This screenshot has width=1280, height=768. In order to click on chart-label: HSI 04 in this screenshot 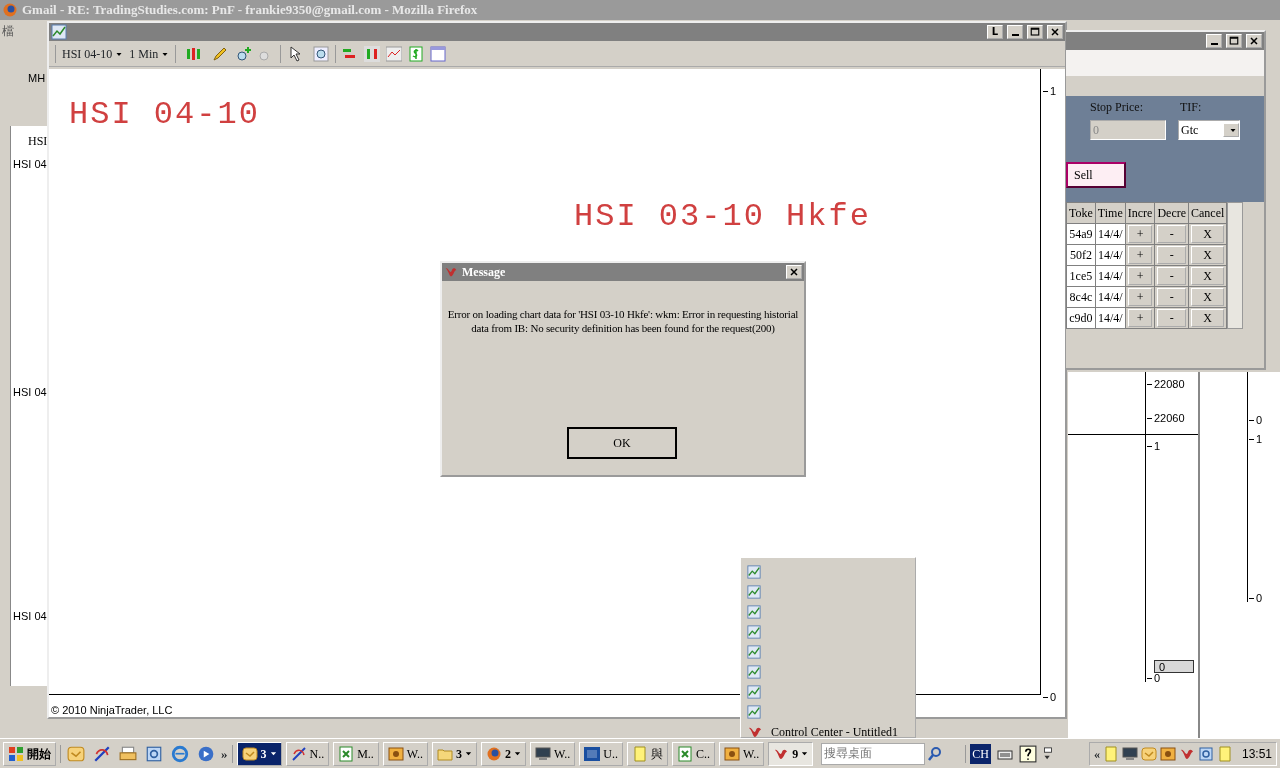, I will do `click(30, 164)`.